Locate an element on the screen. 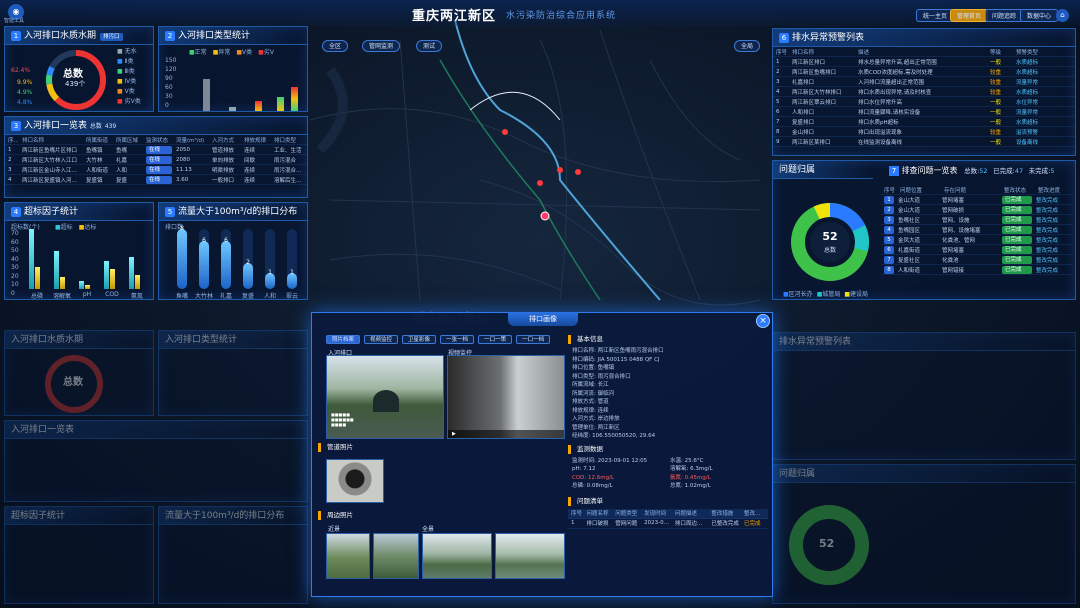  table-row: 5 金凤大道 化粪池、管网 已完成 整改完成 is located at coordinates (977, 240).